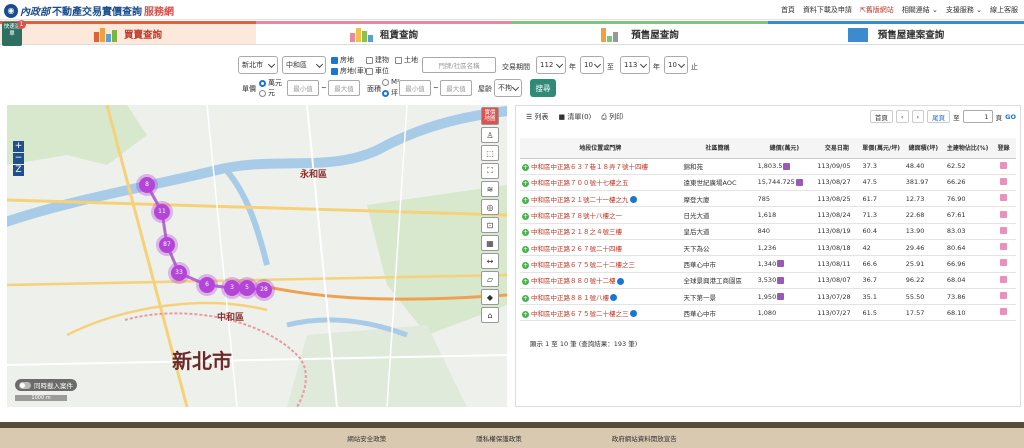  What do you see at coordinates (600, 313) in the screenshot?
I see `address-cell: + 中和區中正路６７５號二十樓之三` at bounding box center [600, 313].